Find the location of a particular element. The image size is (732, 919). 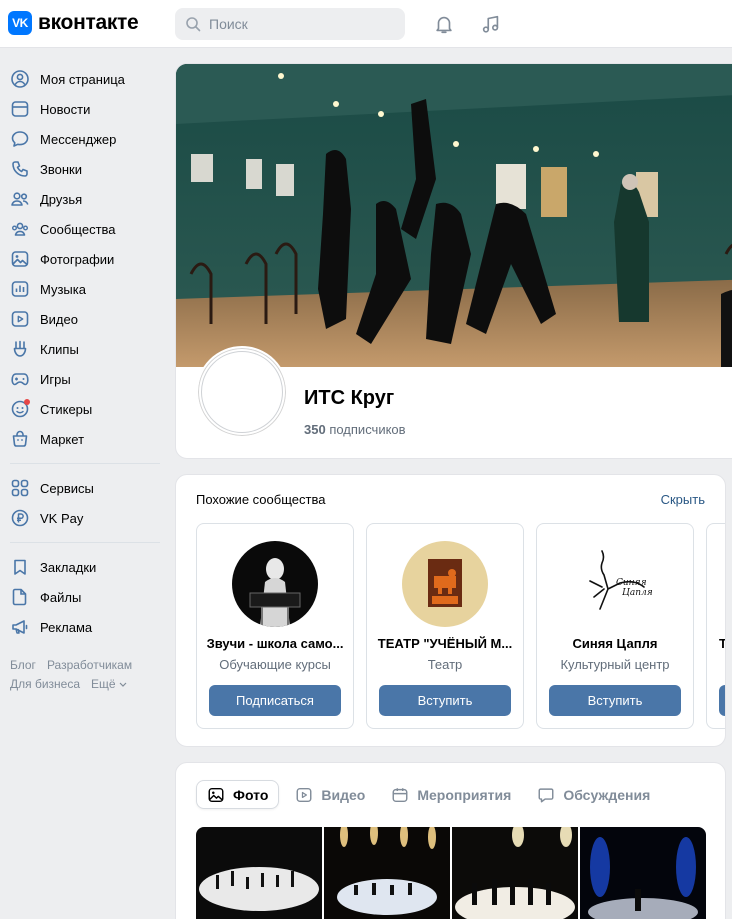

sidebar-item-label: Реклама is located at coordinates (66, 627).